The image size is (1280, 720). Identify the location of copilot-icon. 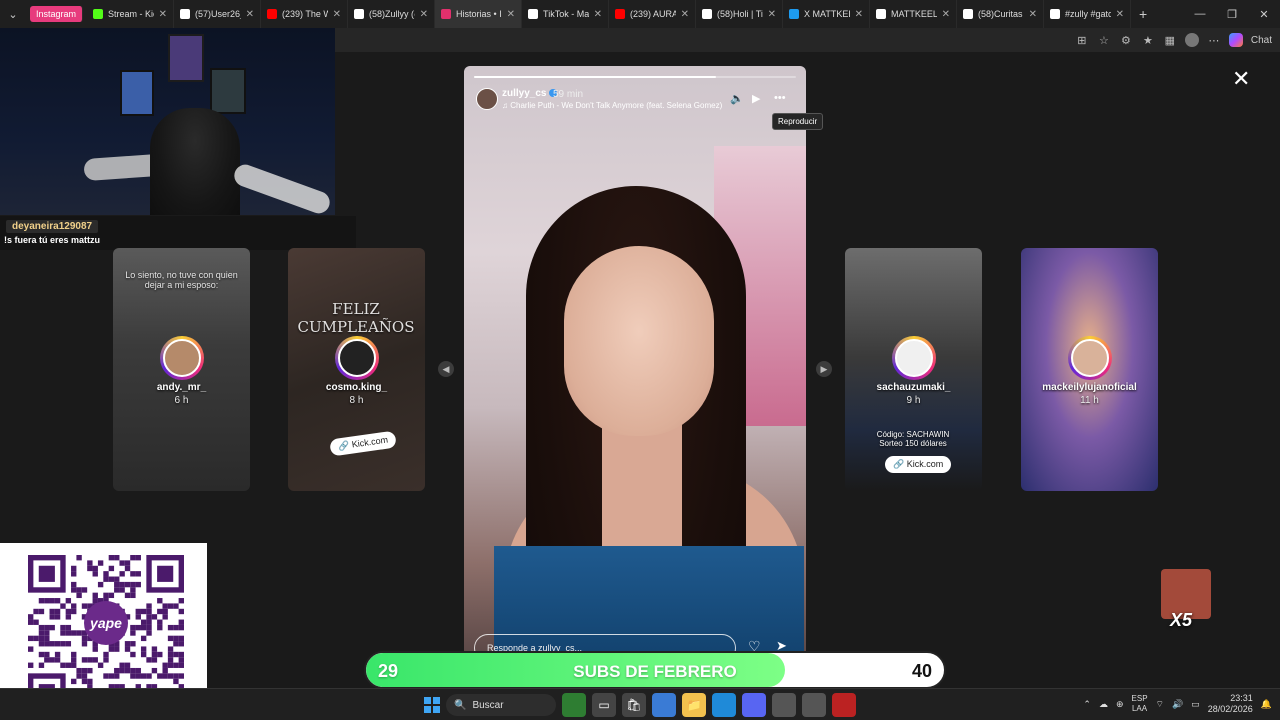
(1235, 40).